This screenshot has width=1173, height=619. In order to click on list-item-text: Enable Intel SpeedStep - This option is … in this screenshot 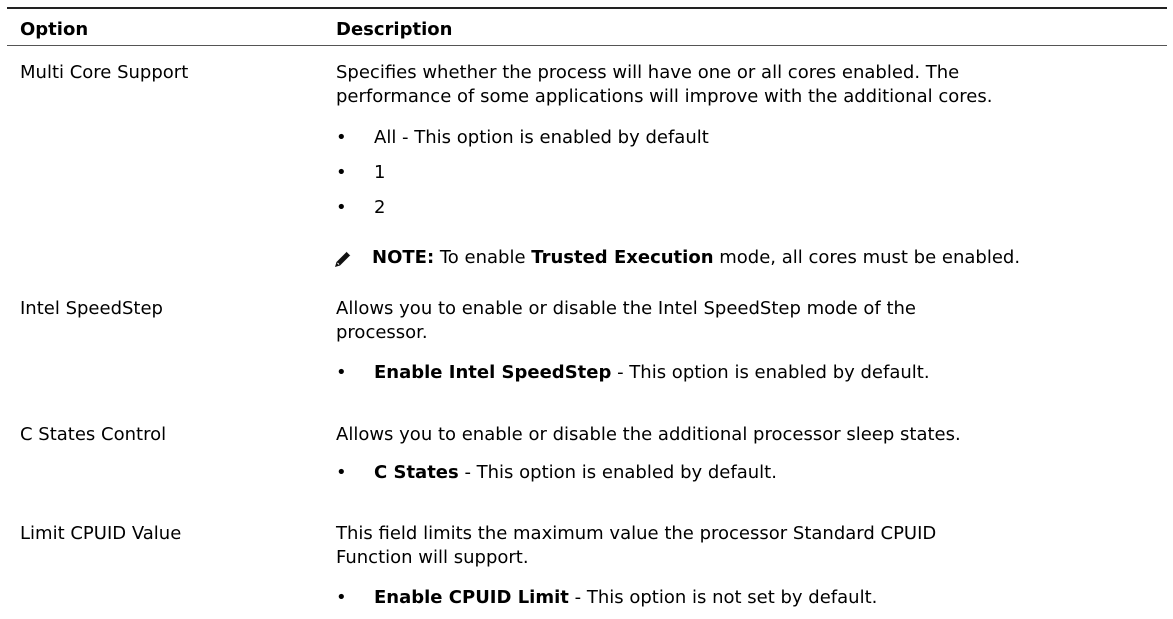, I will do `click(652, 373)`.